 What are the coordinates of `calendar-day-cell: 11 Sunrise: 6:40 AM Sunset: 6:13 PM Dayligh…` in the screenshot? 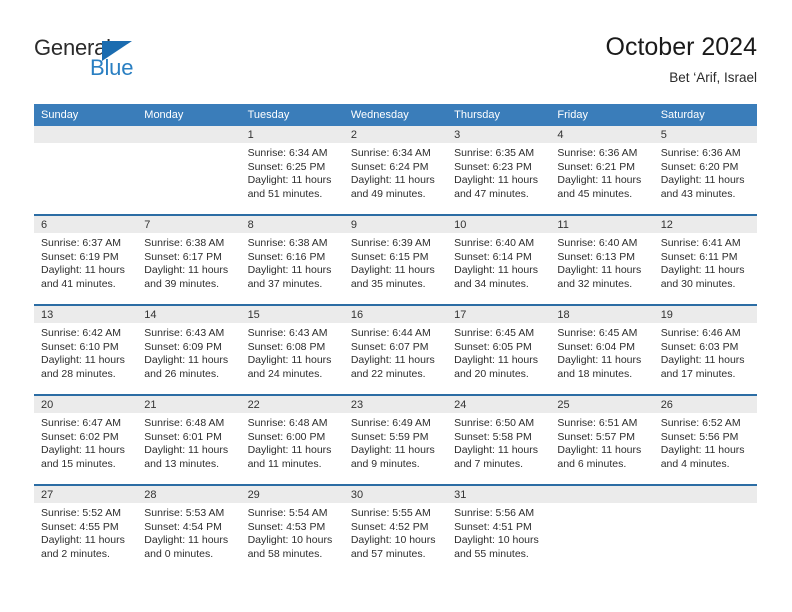 It's located at (602, 259).